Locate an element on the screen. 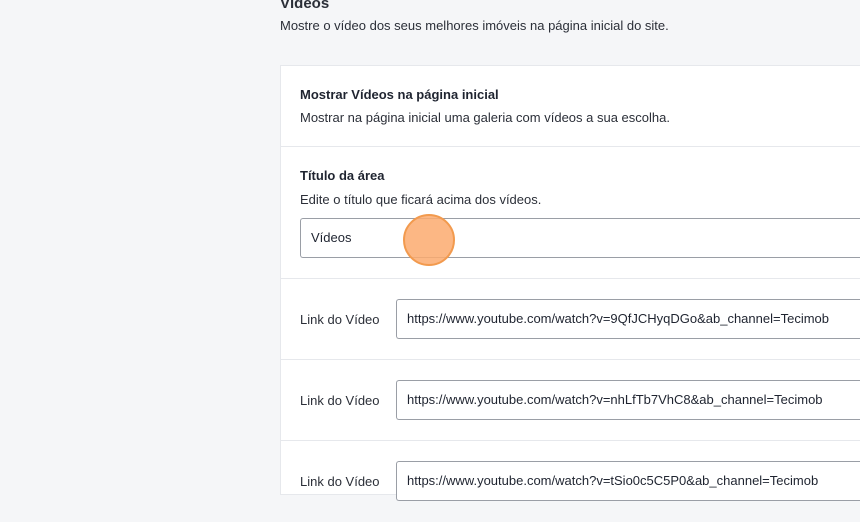 This screenshot has width=860, height=522. area-title-label: Título da área is located at coordinates (342, 175).